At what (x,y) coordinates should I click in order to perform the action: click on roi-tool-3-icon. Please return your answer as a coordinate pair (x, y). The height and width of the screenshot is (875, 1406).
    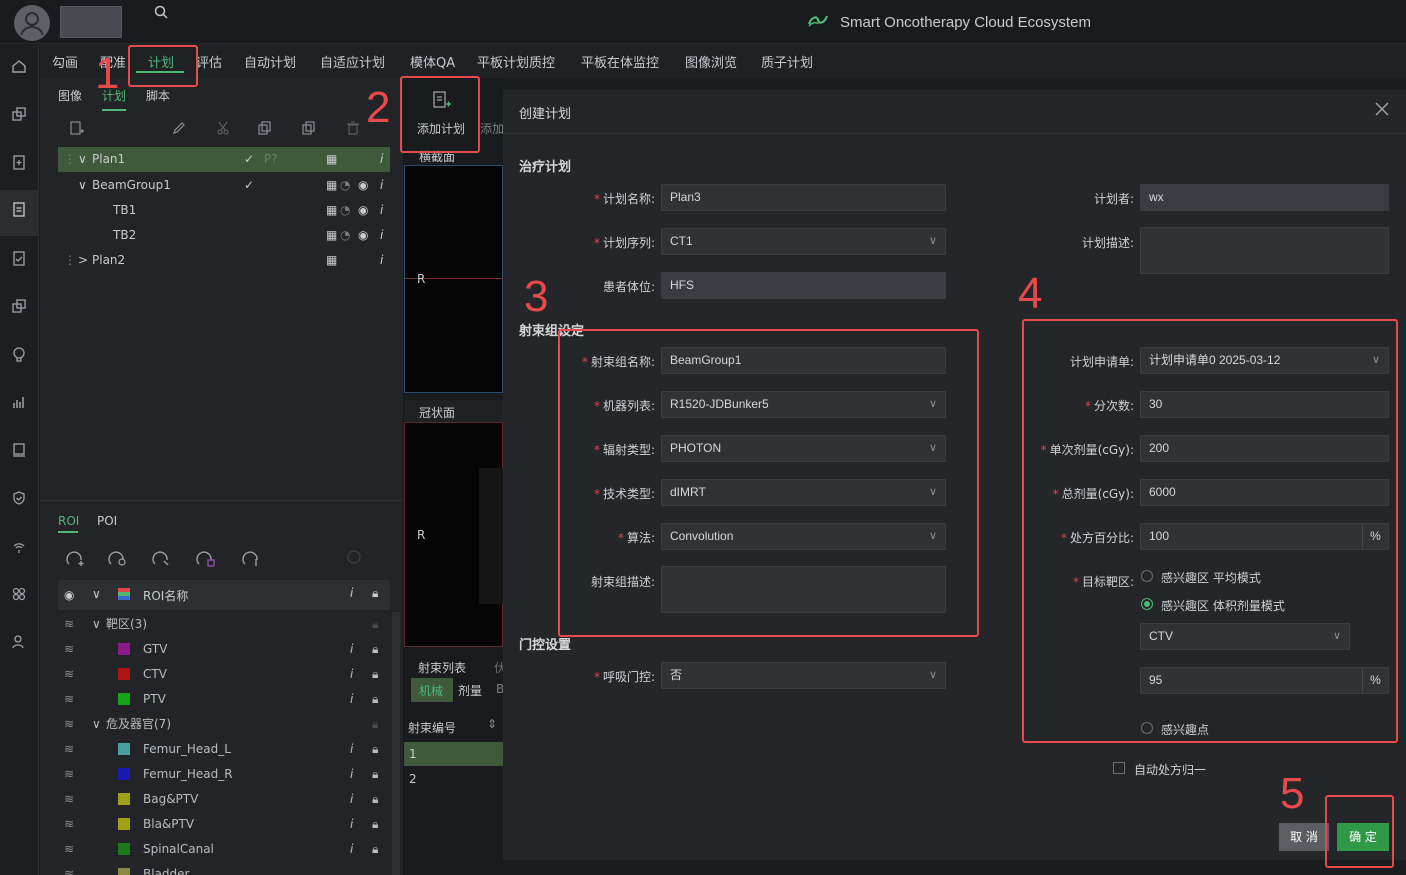
    Looking at the image, I should click on (162, 560).